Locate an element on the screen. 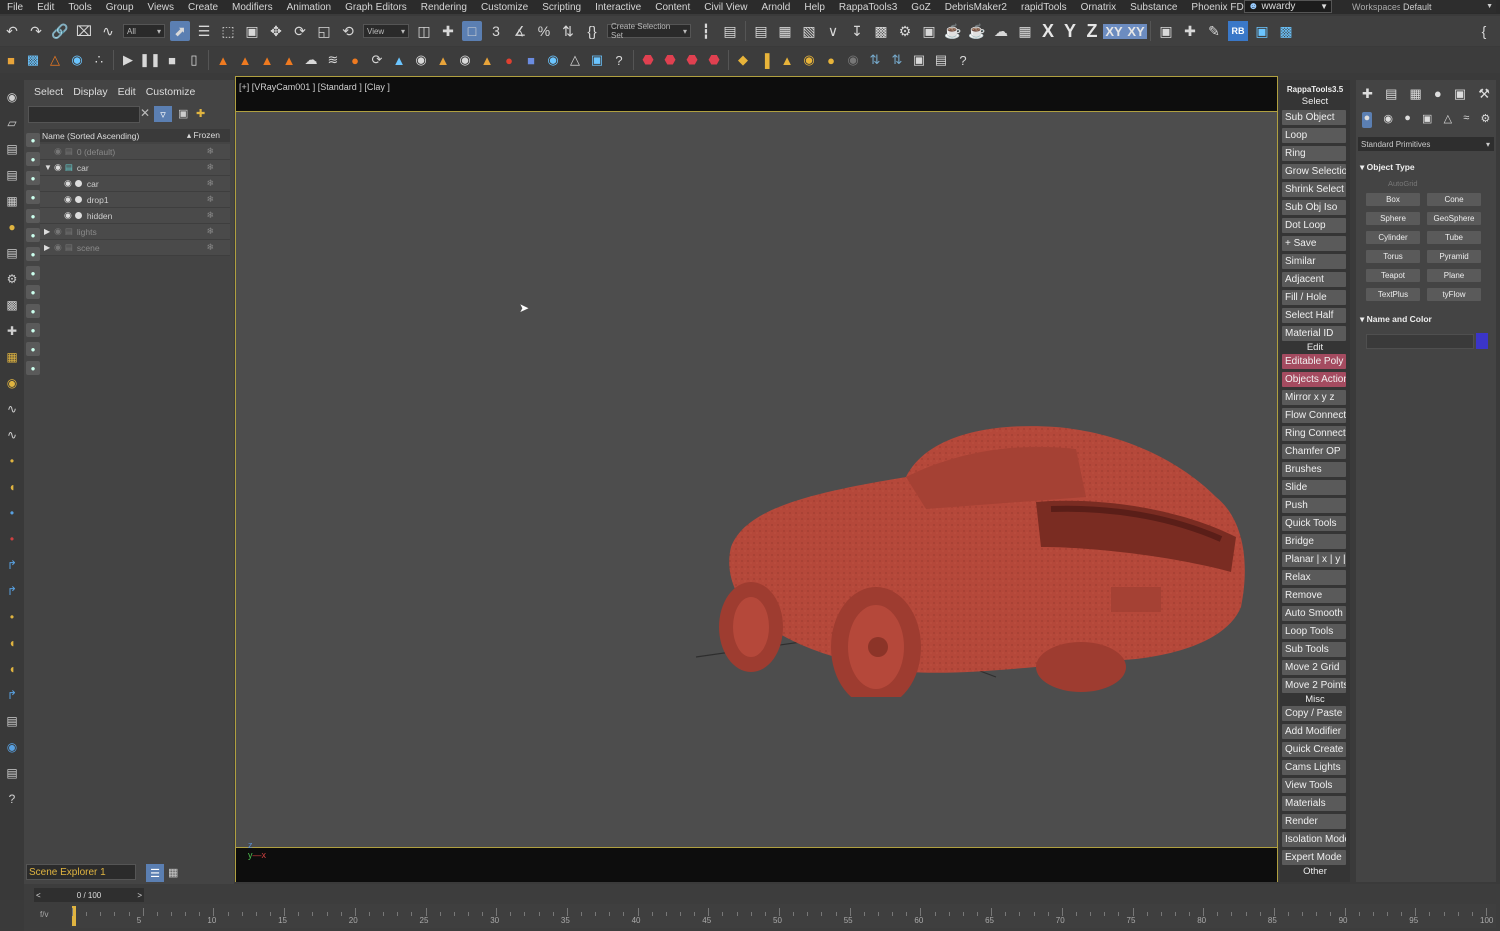 The height and width of the screenshot is (931, 1500). percent-snap-icon: % is located at coordinates (544, 31).